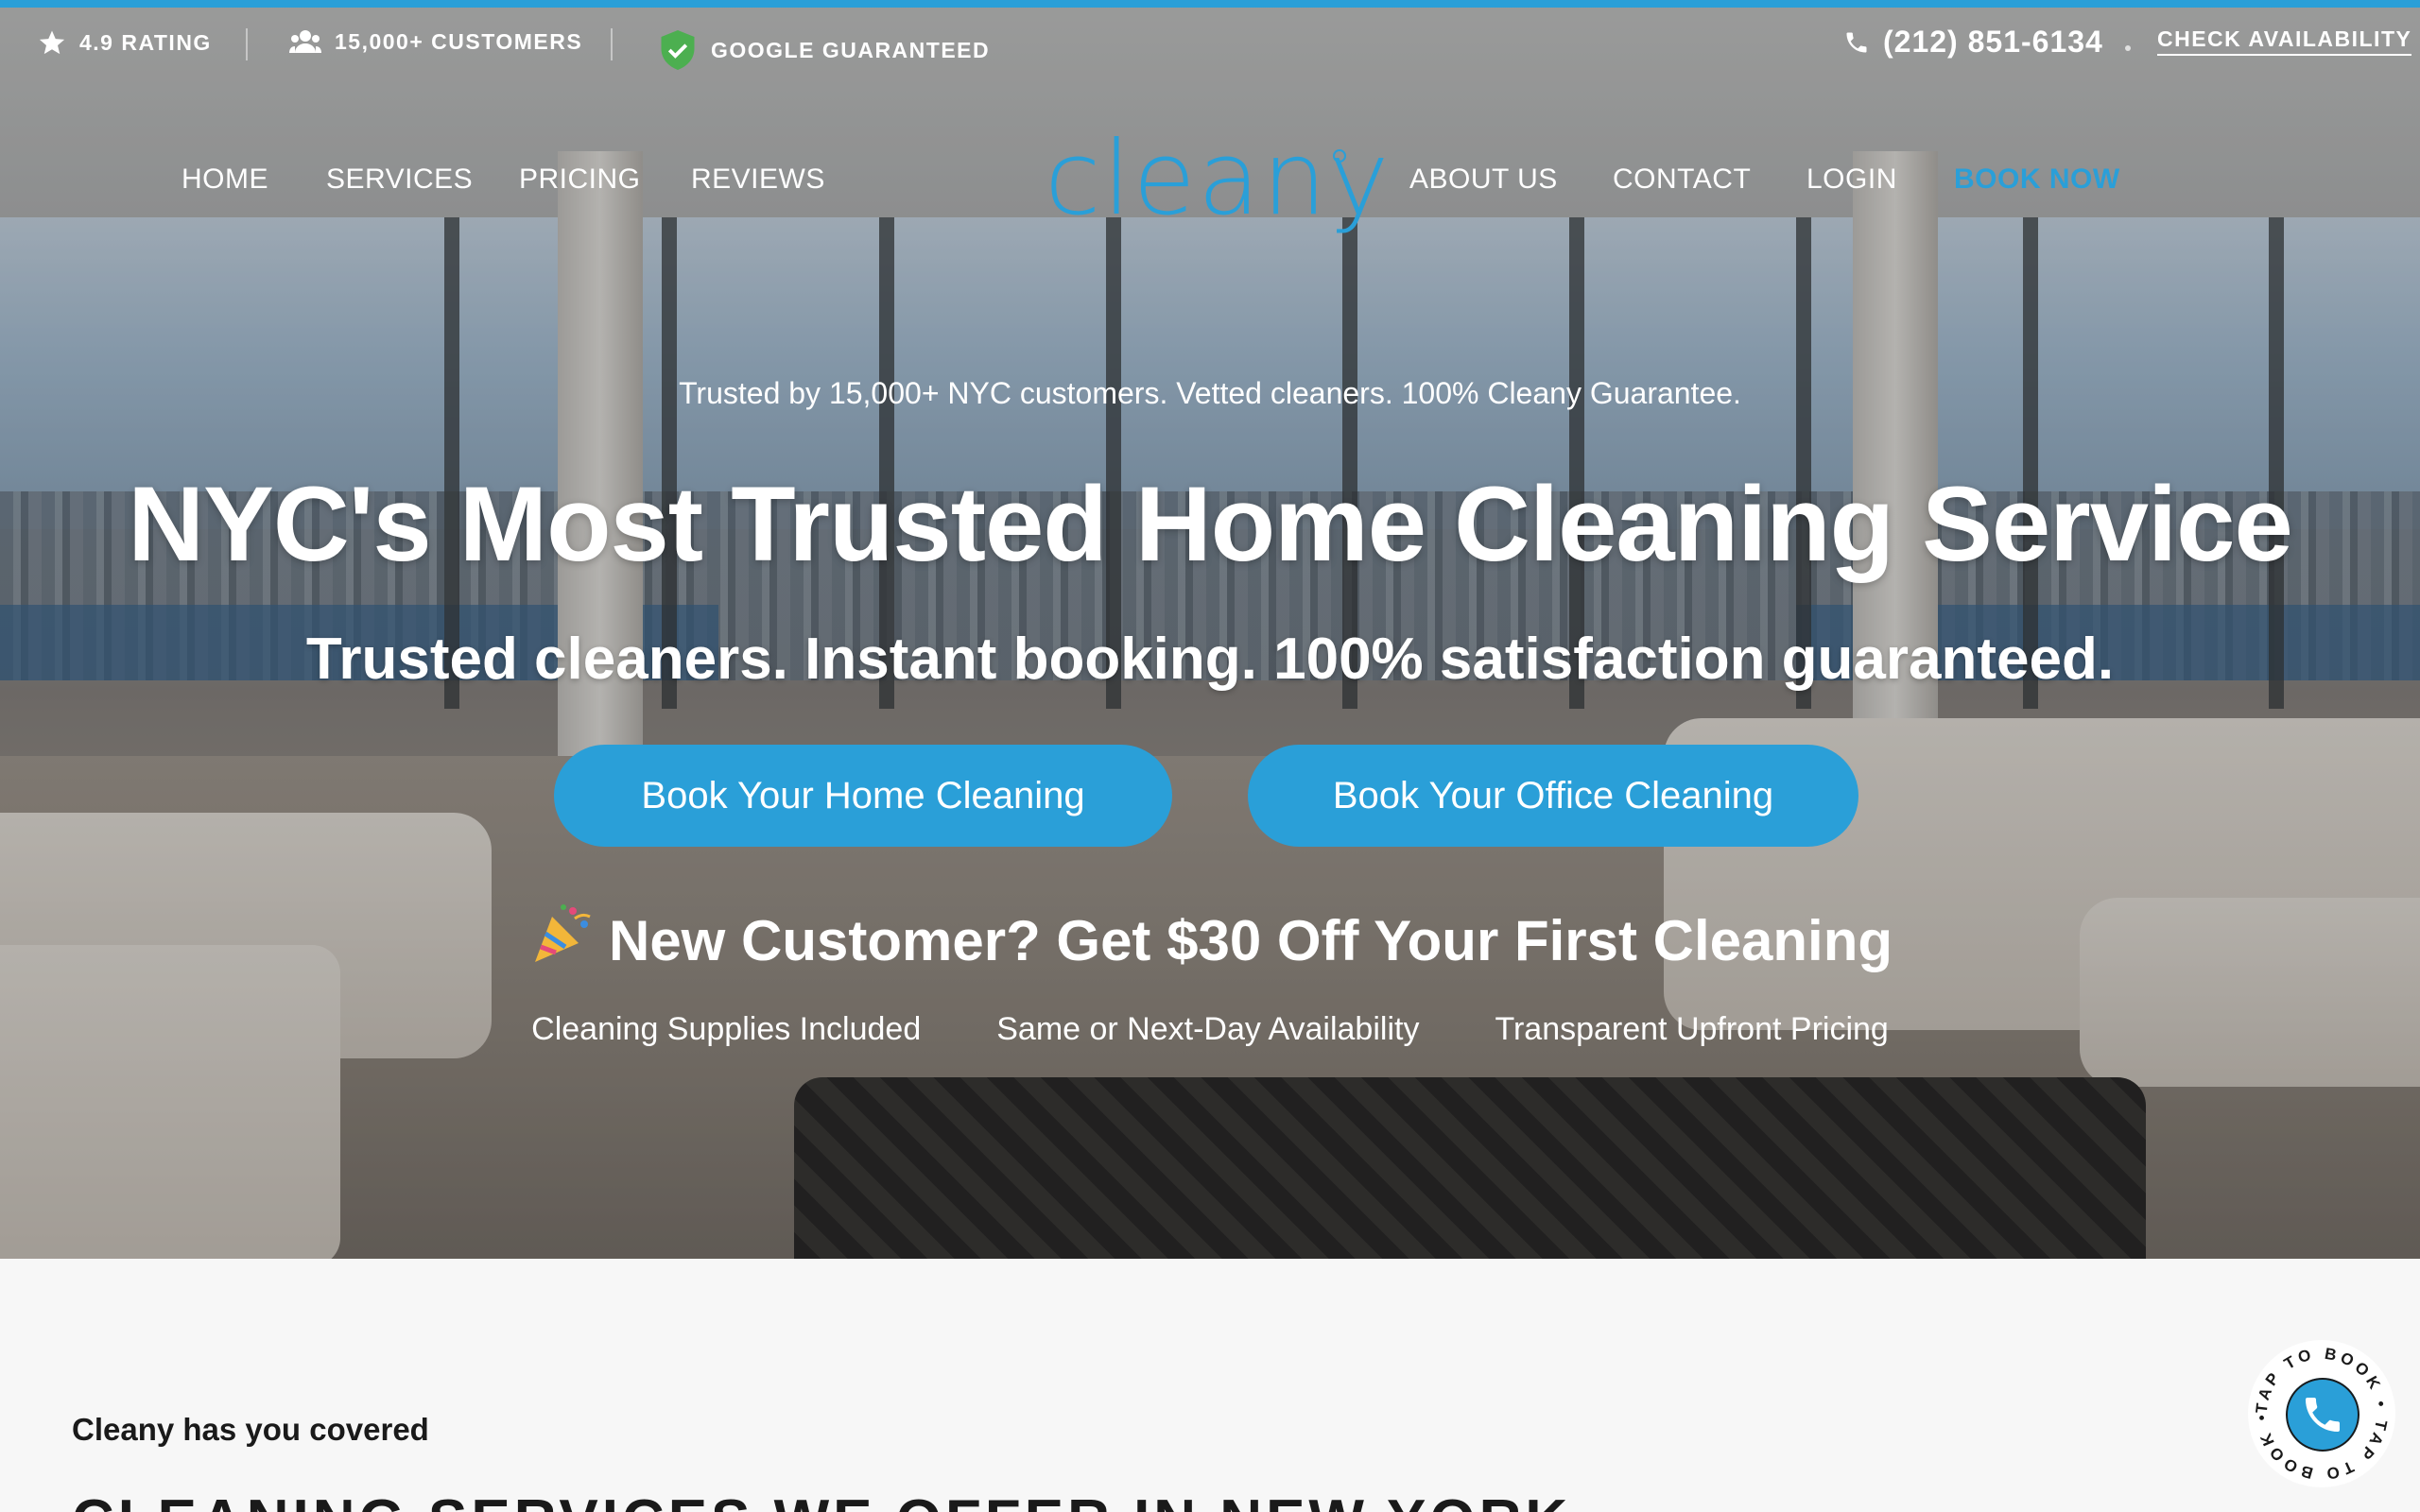 This screenshot has height=1512, width=2420. What do you see at coordinates (561, 940) in the screenshot?
I see `party-popper-icon` at bounding box center [561, 940].